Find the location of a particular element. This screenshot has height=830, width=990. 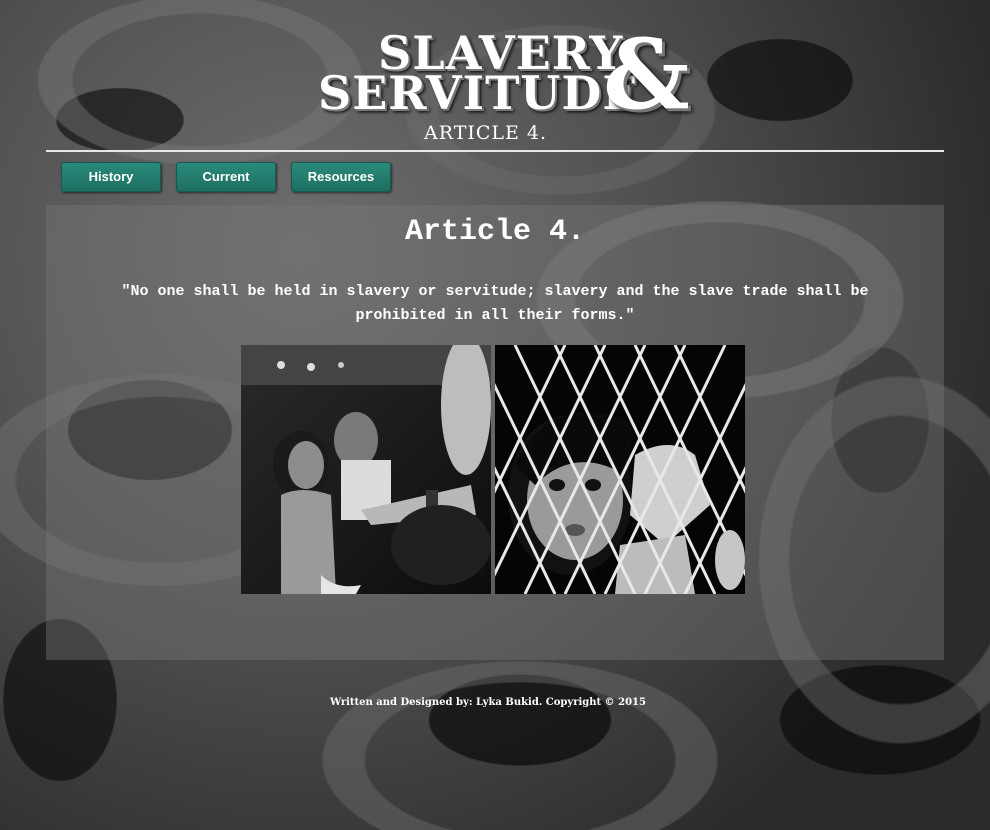

logo-subtitle: ARTICLE 4. is located at coordinates (486, 133).